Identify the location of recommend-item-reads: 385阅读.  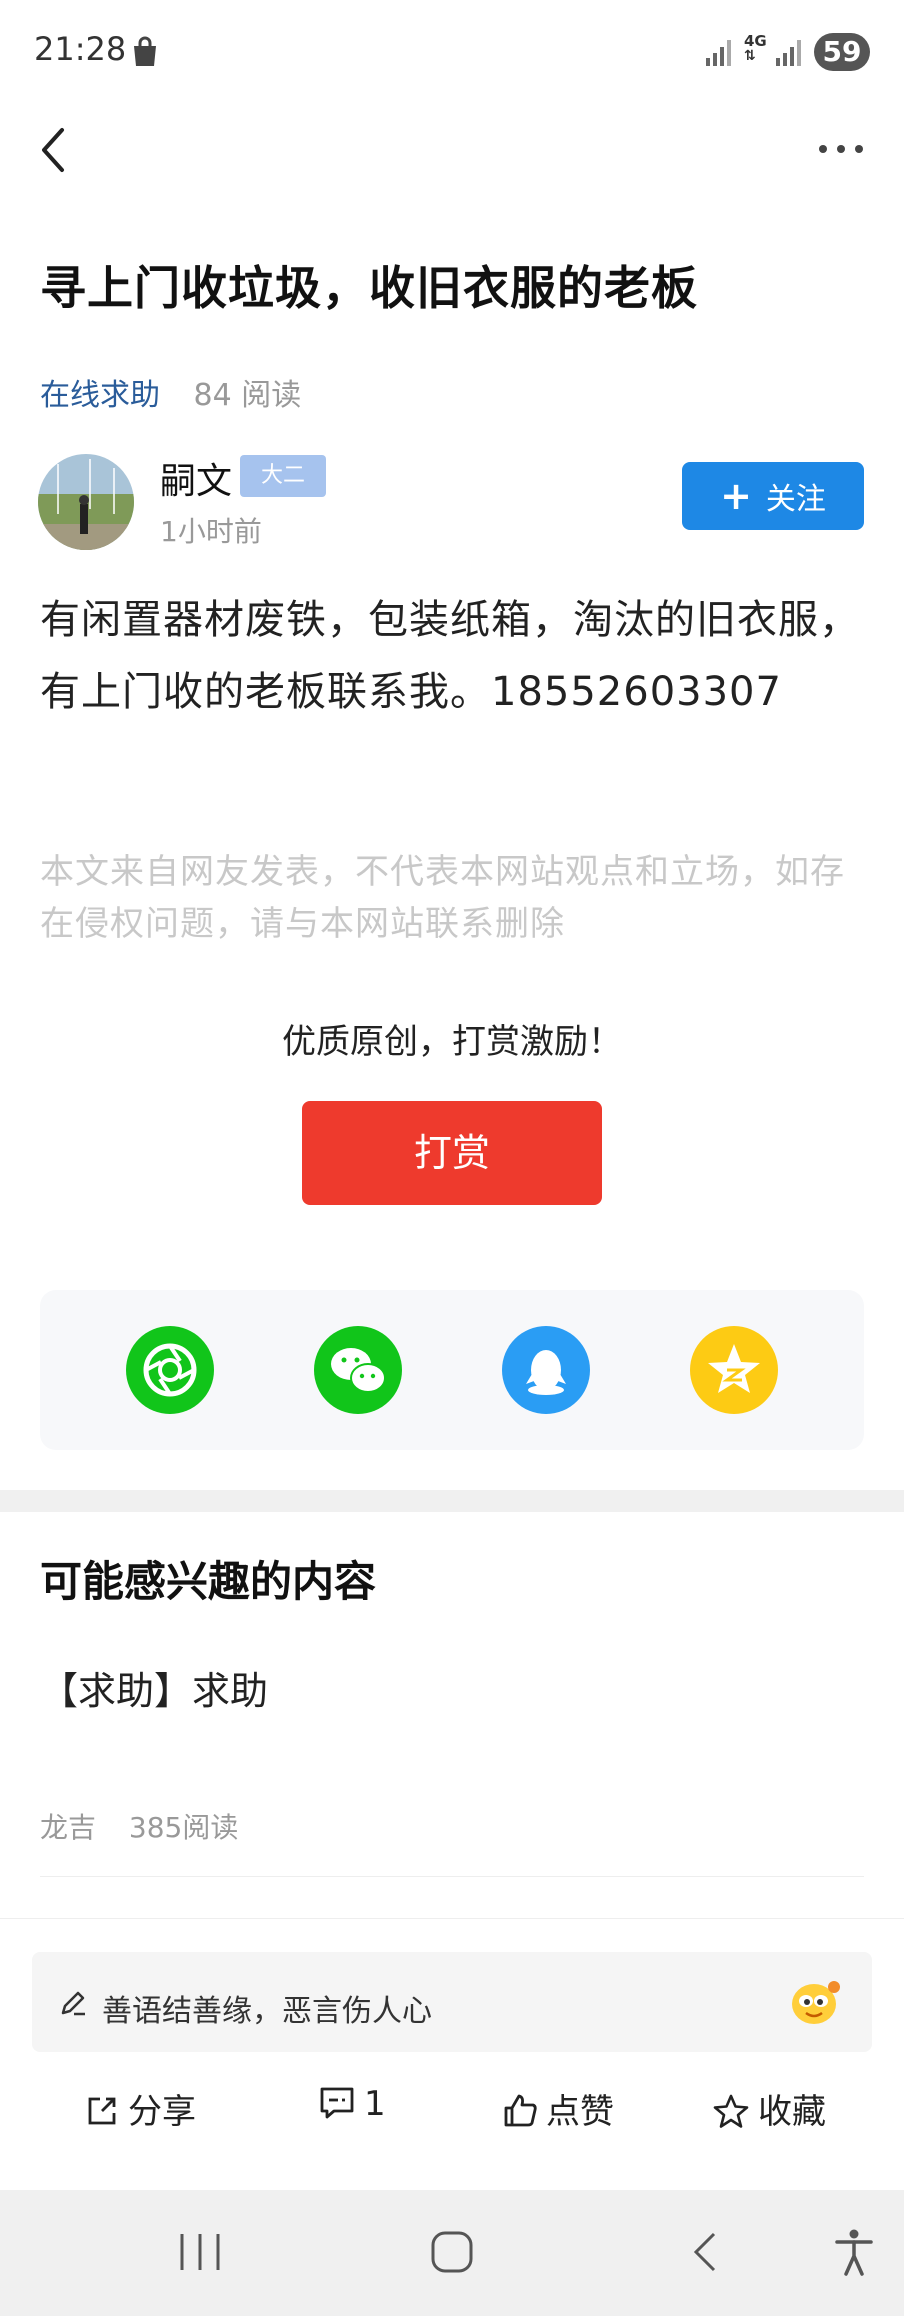
(183, 1827).